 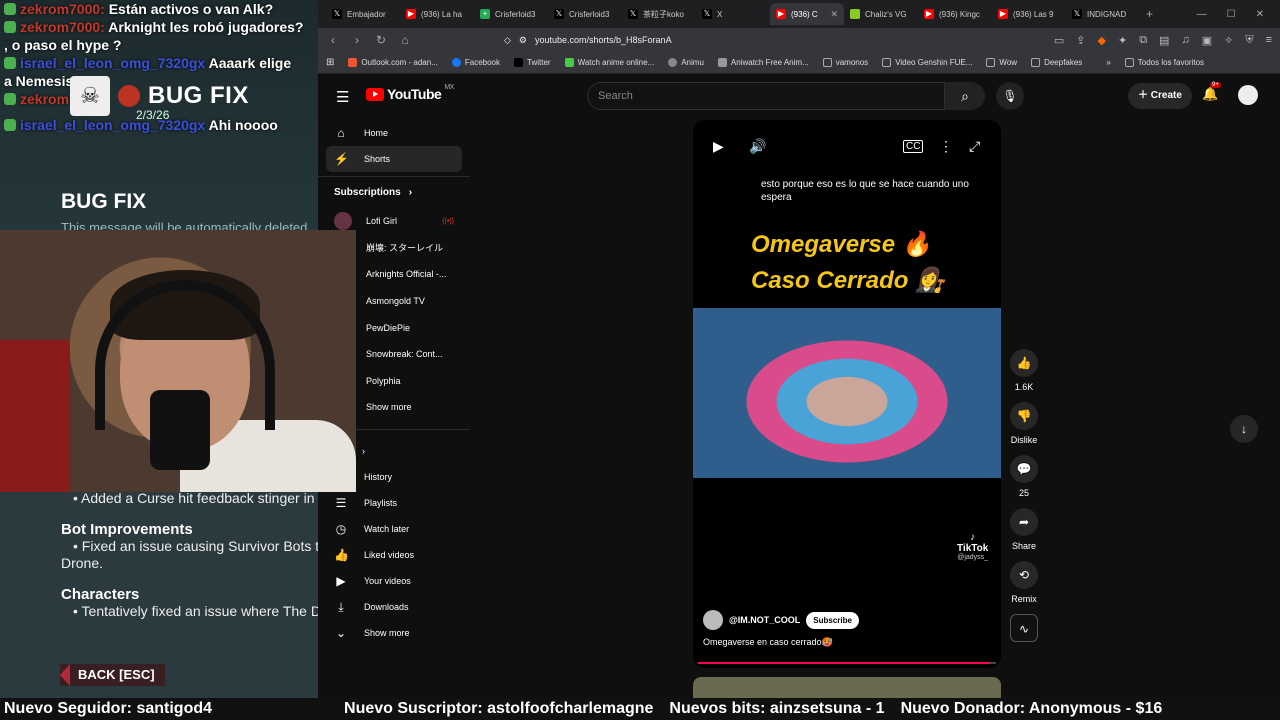 I want to click on progress-fill, so click(x=844, y=663).